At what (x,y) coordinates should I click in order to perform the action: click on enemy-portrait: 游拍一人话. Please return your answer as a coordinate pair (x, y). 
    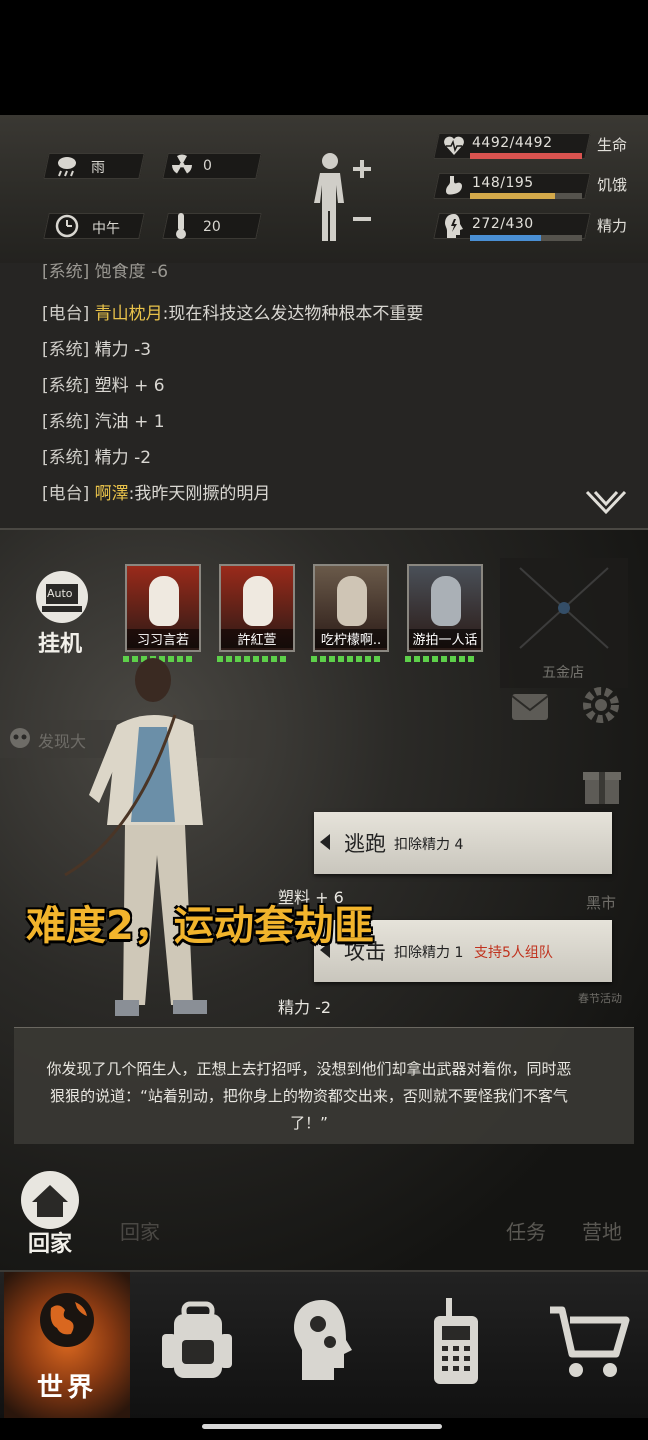
    Looking at the image, I should click on (445, 608).